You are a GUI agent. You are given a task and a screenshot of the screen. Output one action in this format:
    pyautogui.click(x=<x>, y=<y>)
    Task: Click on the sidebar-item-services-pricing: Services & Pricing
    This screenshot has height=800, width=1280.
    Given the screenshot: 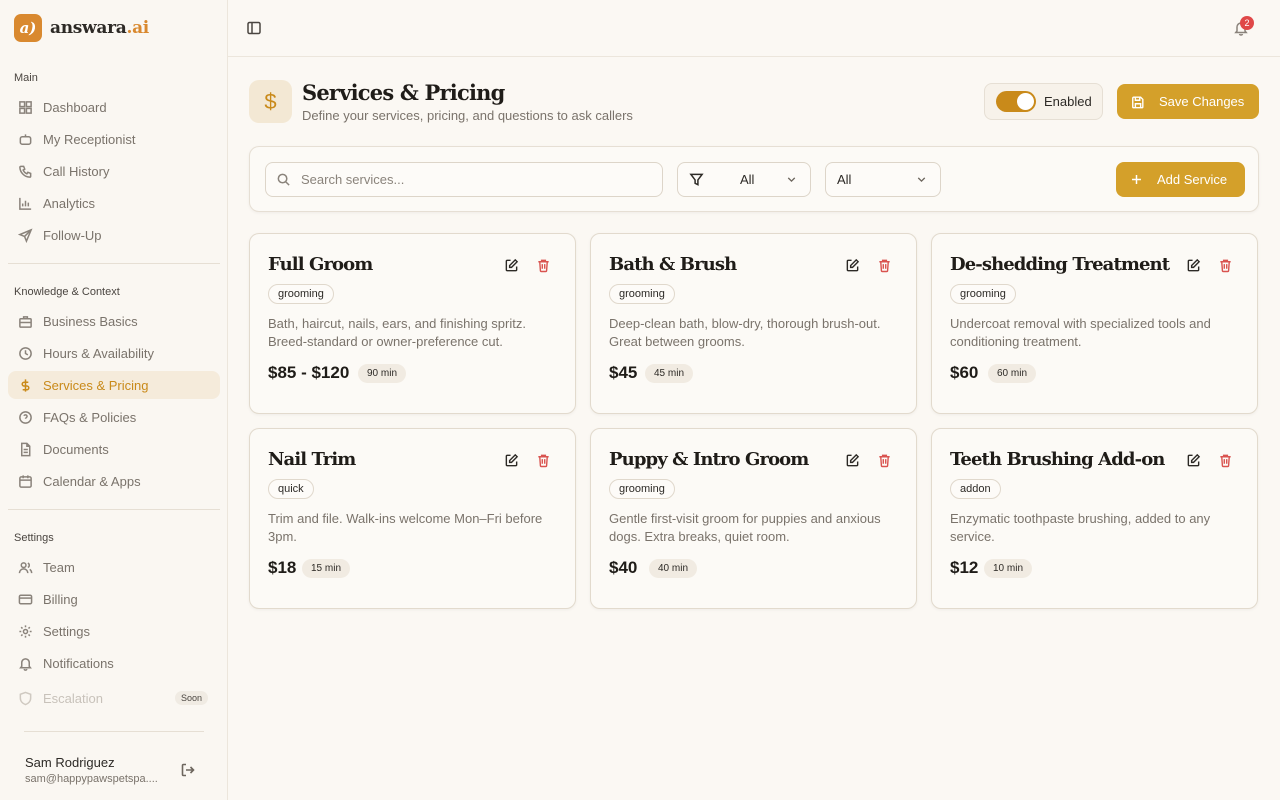 What is the action you would take?
    pyautogui.click(x=114, y=385)
    